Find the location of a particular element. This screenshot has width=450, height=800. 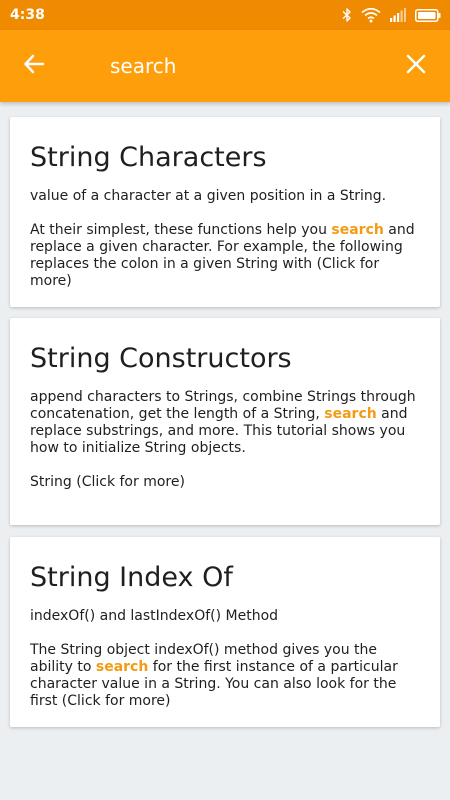

bluetooth-icon is located at coordinates (347, 15).